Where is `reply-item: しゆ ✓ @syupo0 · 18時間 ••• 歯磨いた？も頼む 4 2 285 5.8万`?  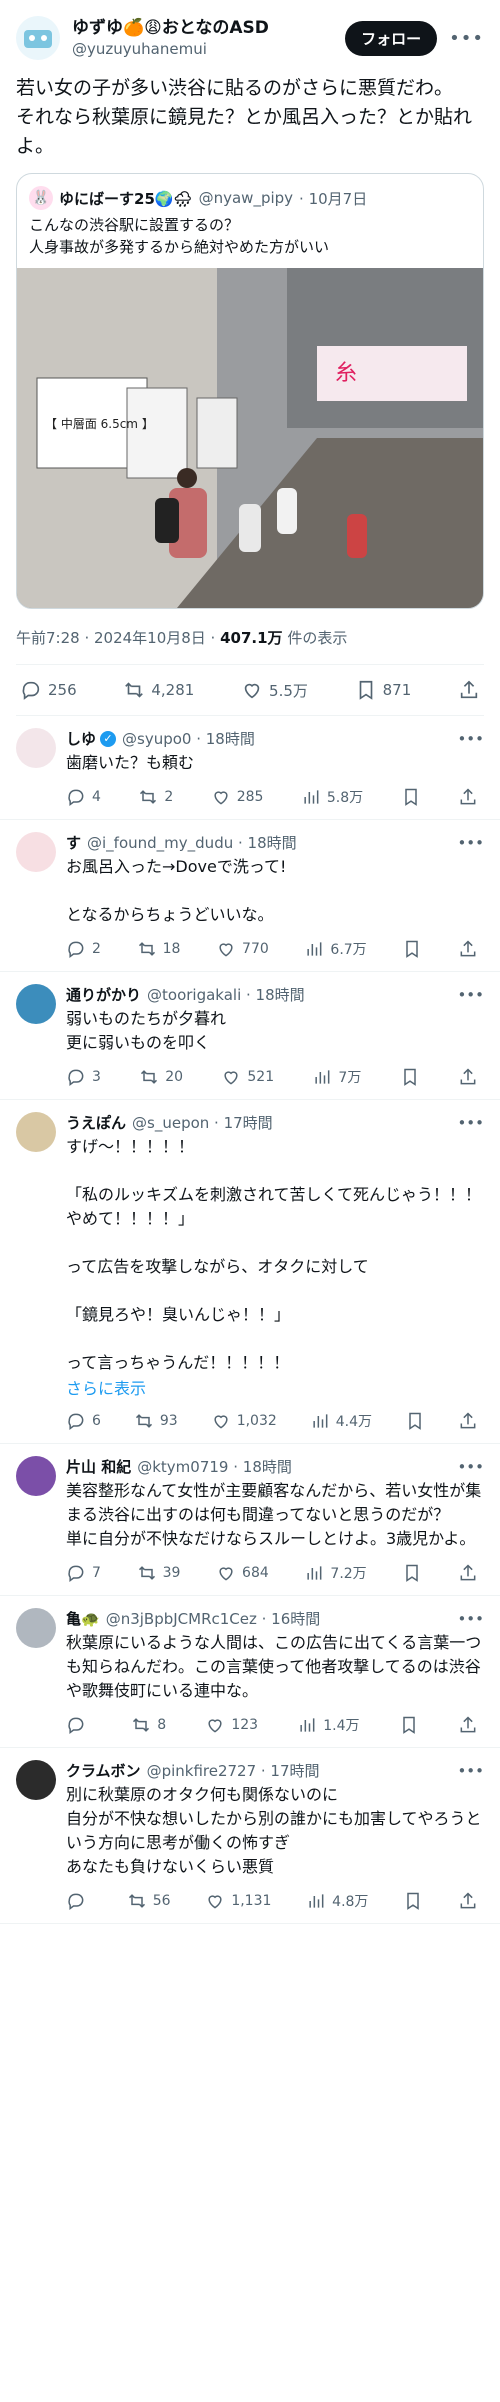 reply-item: しゆ ✓ @syupo0 · 18時間 ••• 歯磨いた？も頼む 4 2 285 5.8万 is located at coordinates (250, 768).